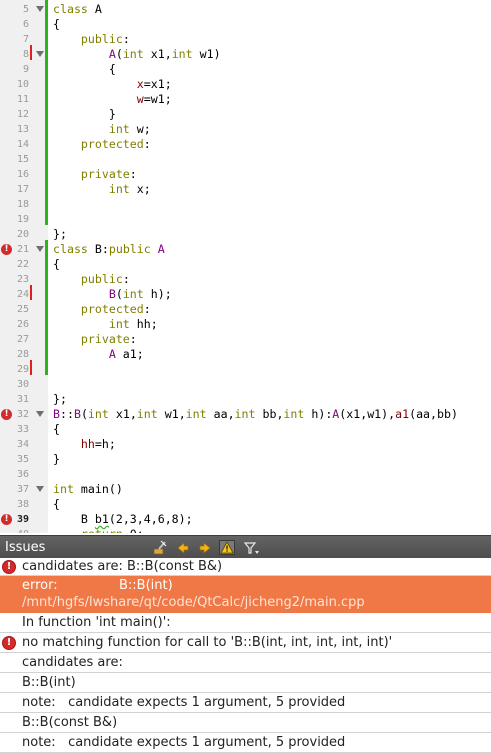 This screenshot has width=491, height=753. Describe the element at coordinates (245, 234) in the screenshot. I see `code-line: 20};` at that location.